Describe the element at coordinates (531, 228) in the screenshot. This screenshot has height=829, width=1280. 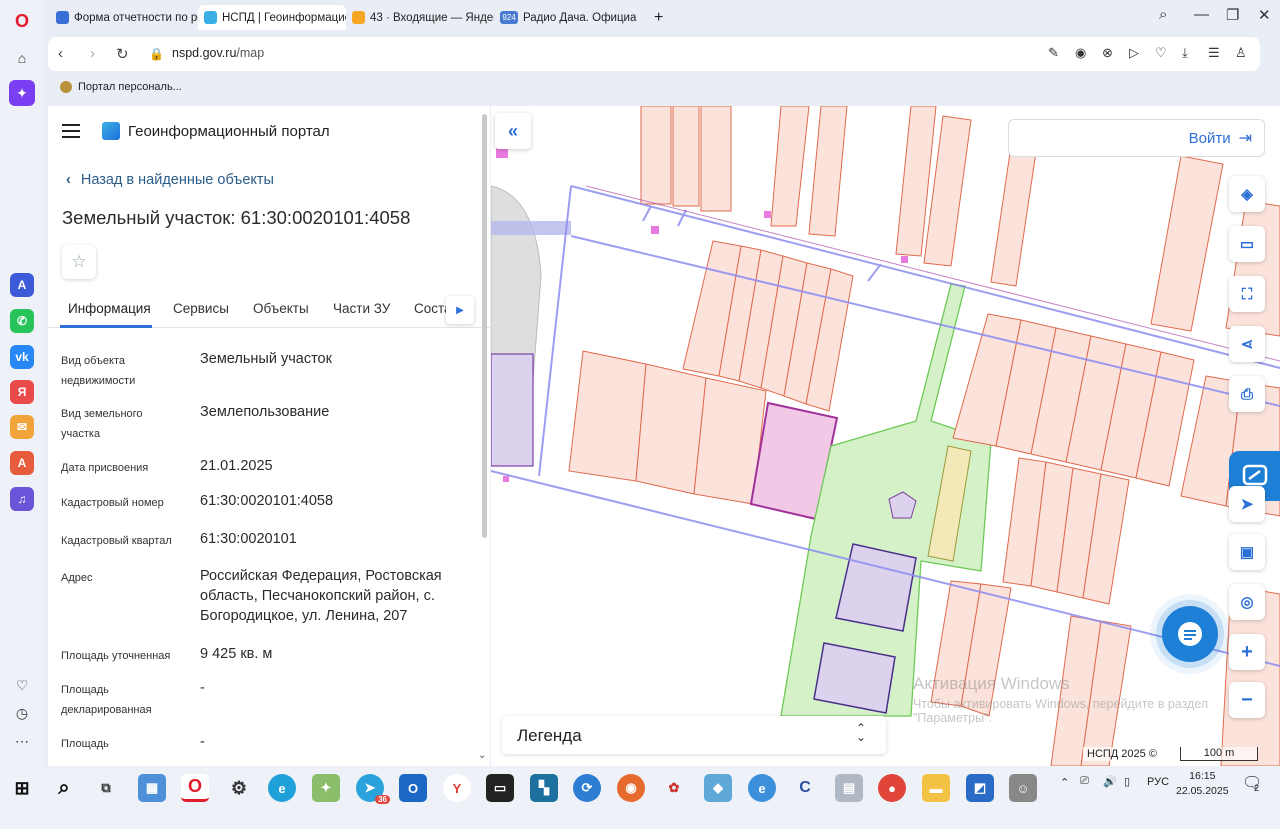
I see `map-road-band` at that location.